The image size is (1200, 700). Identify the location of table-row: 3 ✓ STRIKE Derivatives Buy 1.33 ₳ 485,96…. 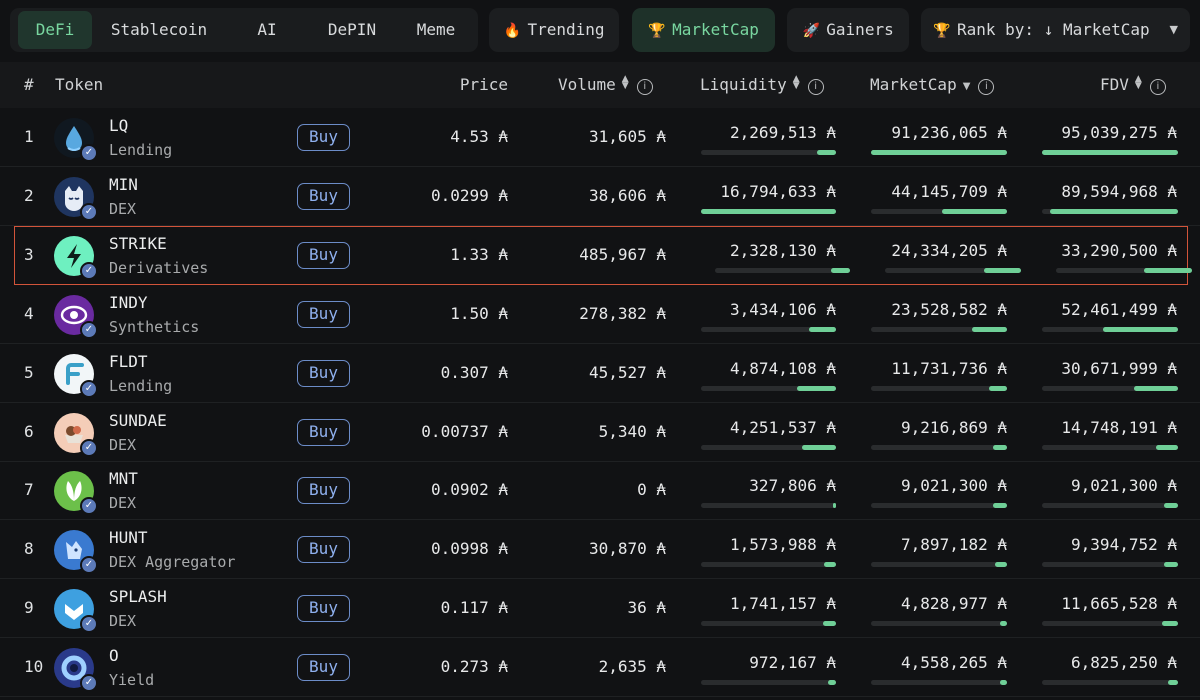
(603, 255).